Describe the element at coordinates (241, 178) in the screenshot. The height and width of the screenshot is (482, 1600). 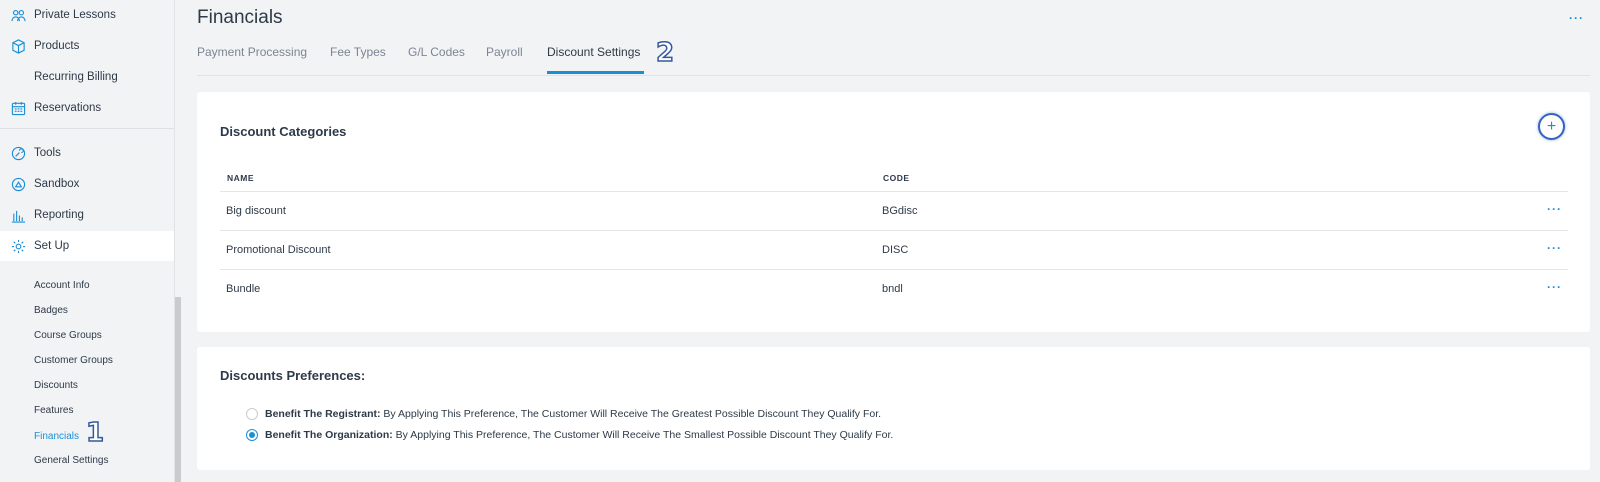
I see `column-header-name: NAME` at that location.